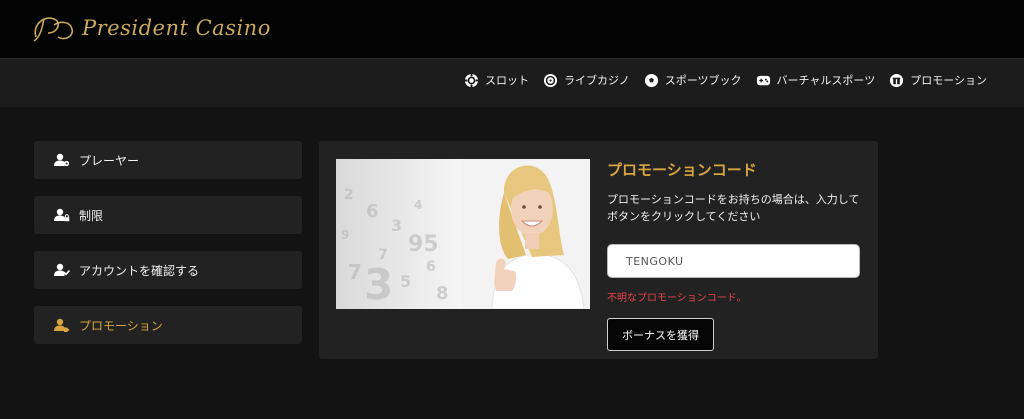 The height and width of the screenshot is (419, 1024). I want to click on user-lock-icon, so click(62, 215).